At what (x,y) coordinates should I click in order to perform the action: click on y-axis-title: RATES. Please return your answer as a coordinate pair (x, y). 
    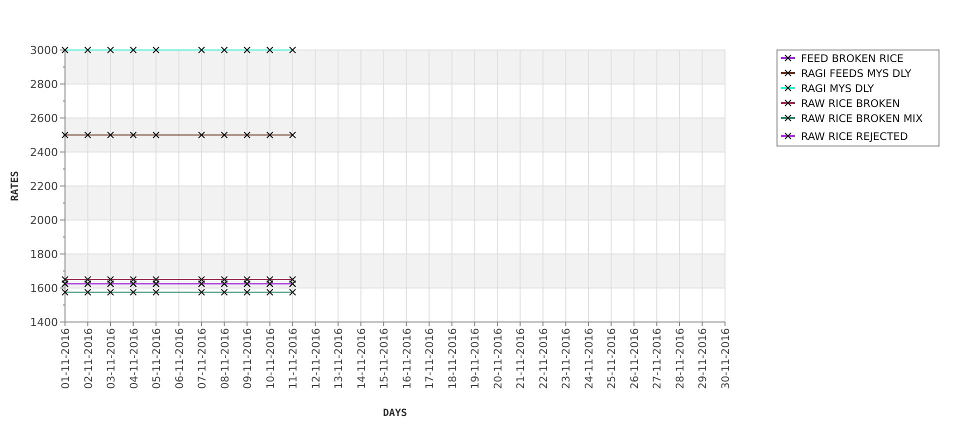
    Looking at the image, I should click on (15, 186).